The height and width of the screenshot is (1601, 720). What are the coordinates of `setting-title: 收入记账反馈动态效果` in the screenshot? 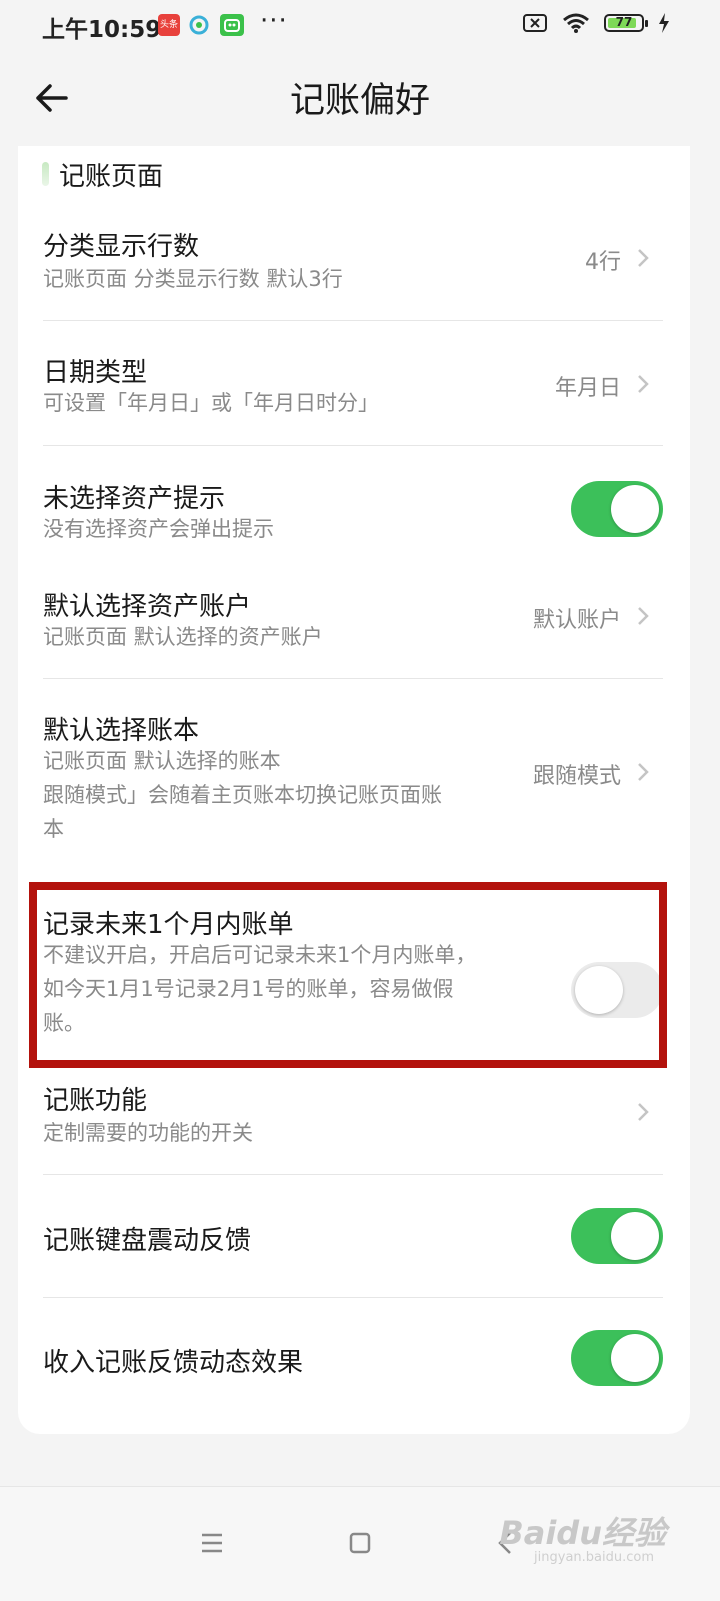 It's located at (173, 1363).